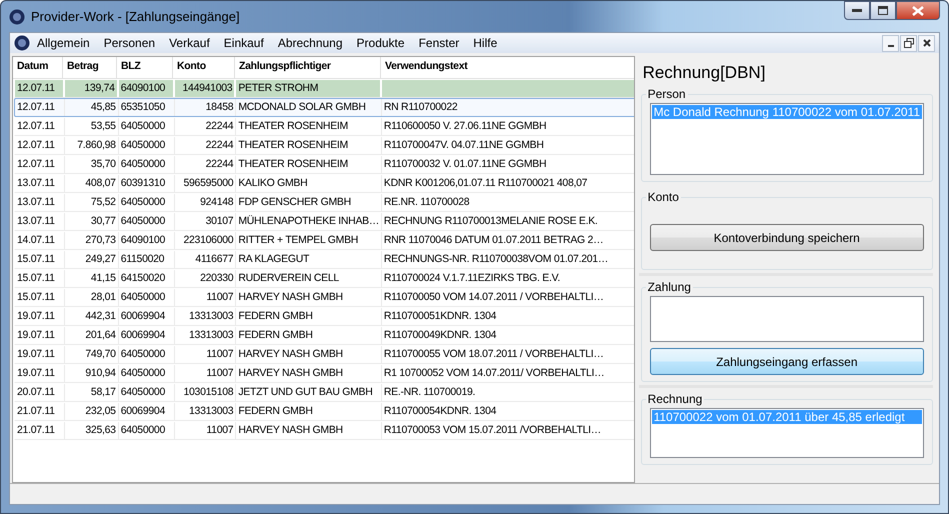 This screenshot has width=949, height=514. I want to click on menu-item: Abrechnung, so click(310, 43).